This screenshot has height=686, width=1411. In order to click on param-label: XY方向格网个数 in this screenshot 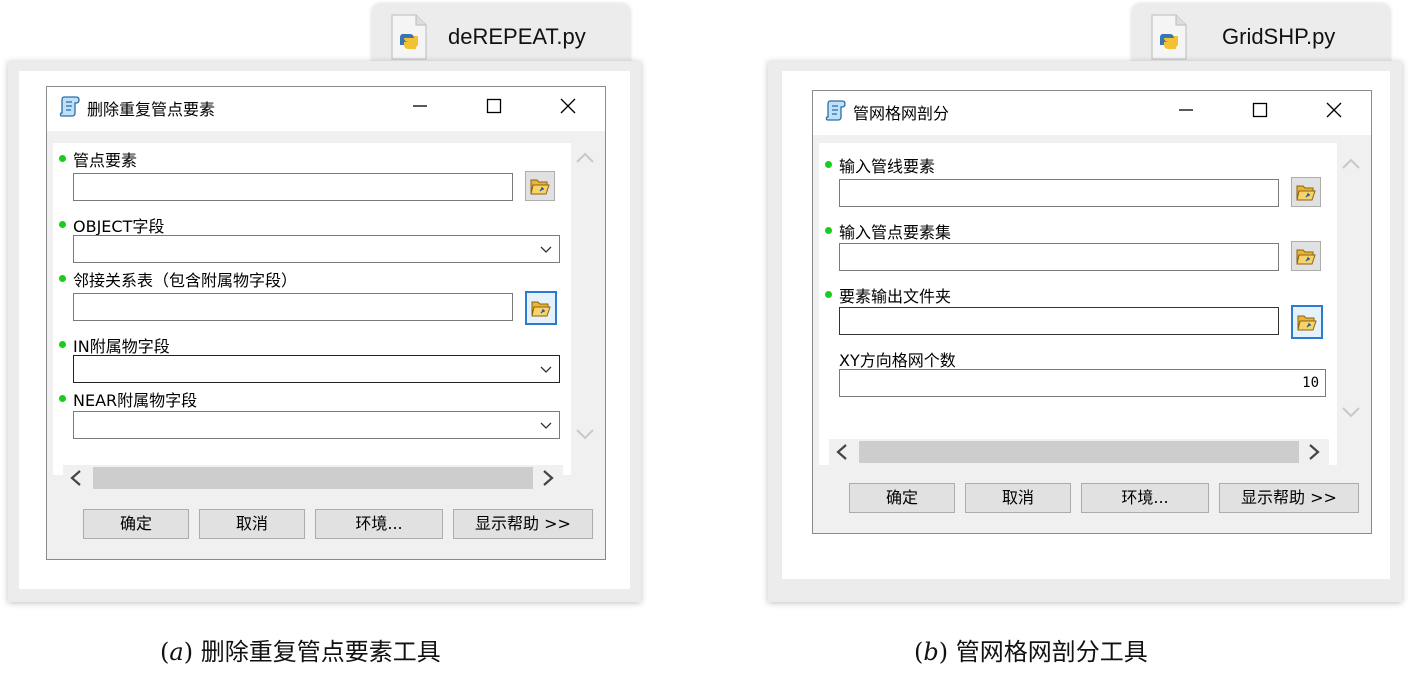, I will do `click(897, 360)`.